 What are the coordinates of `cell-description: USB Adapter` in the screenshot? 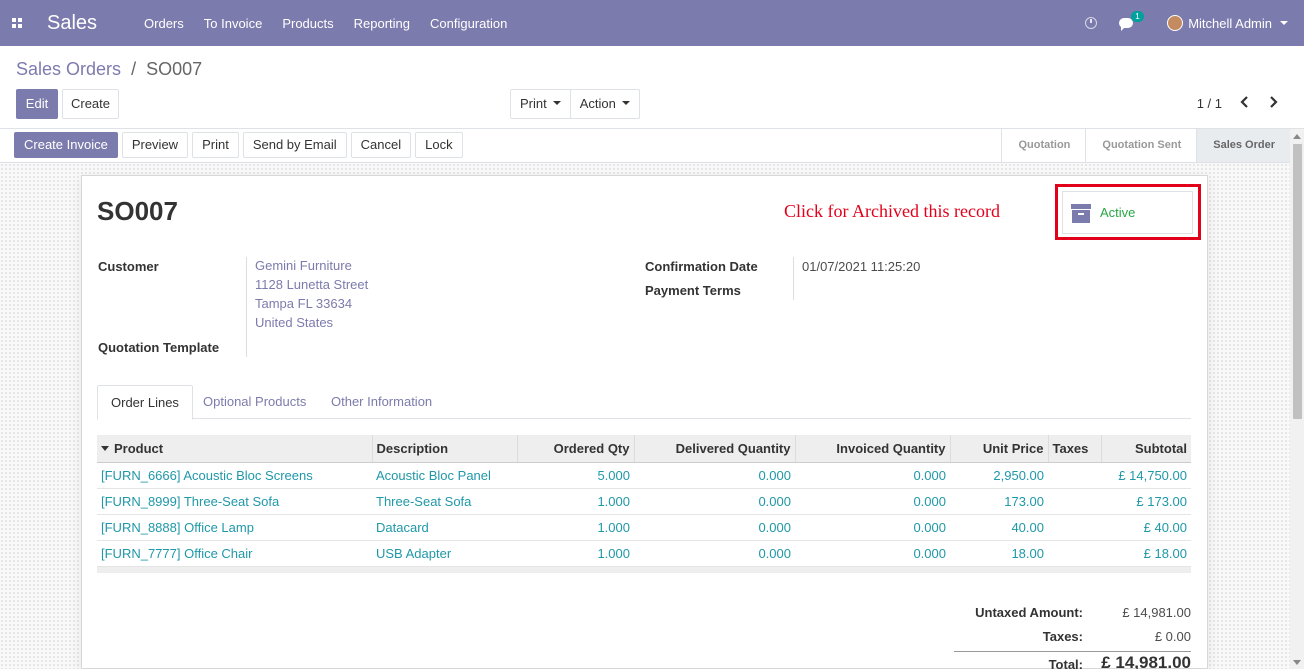 It's located at (444, 553).